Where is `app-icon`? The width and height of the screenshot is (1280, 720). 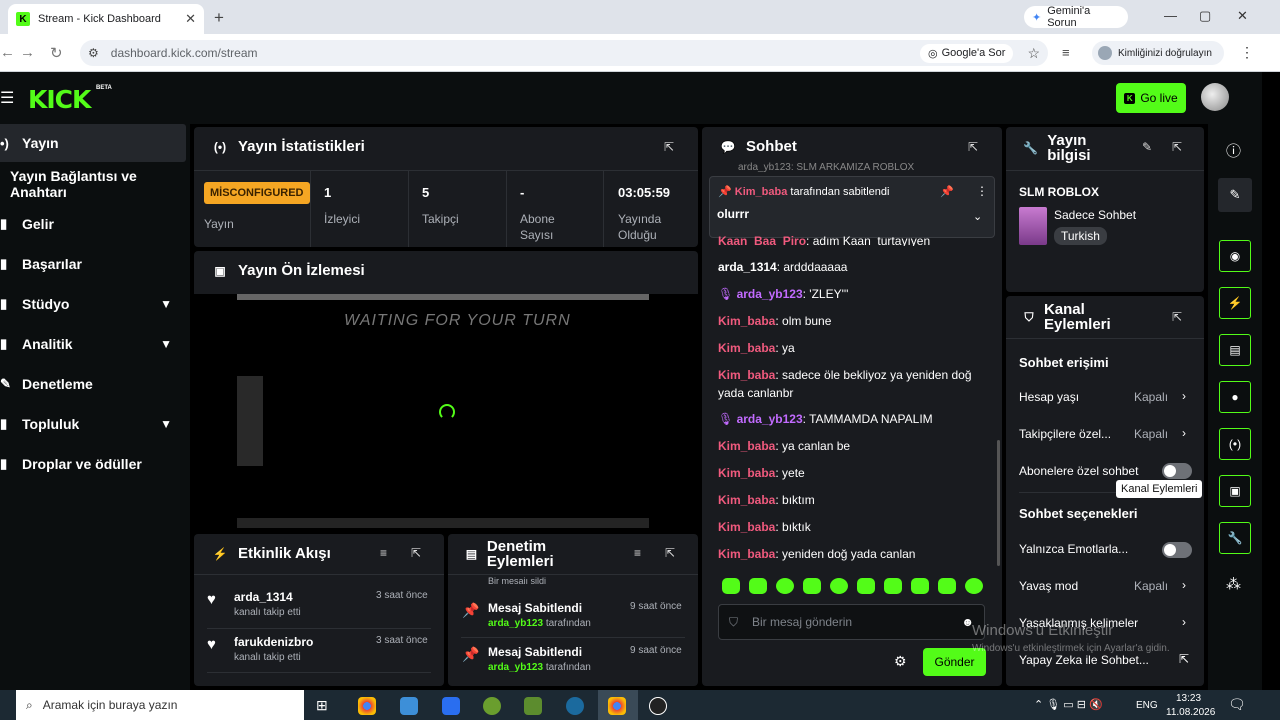
app-icon is located at coordinates (492, 706).